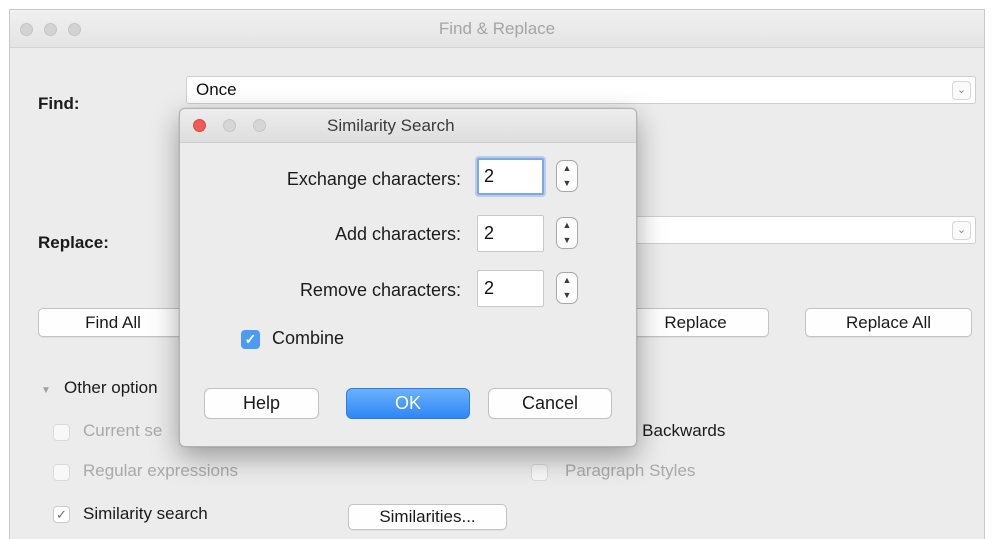  I want to click on other-options-label: Other option, so click(111, 388).